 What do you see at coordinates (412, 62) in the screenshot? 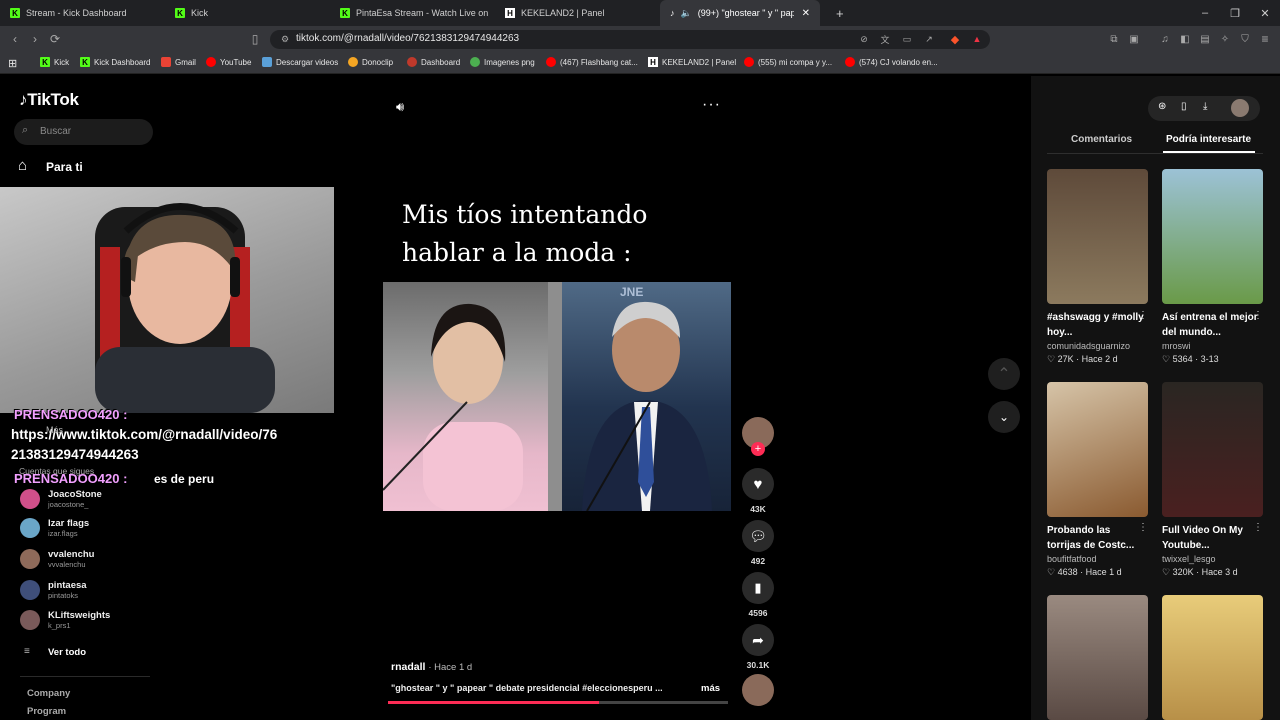
I see `dashboard-icon` at bounding box center [412, 62].